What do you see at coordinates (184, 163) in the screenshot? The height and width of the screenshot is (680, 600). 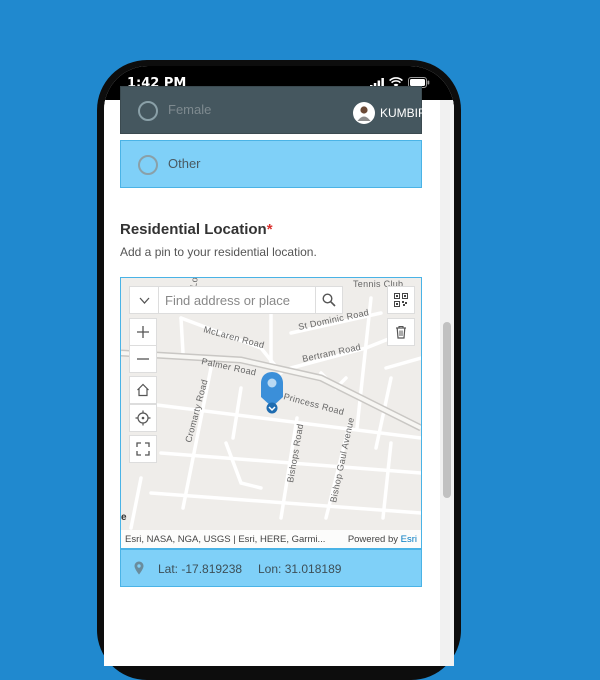 I see `option-label-other: Other` at bounding box center [184, 163].